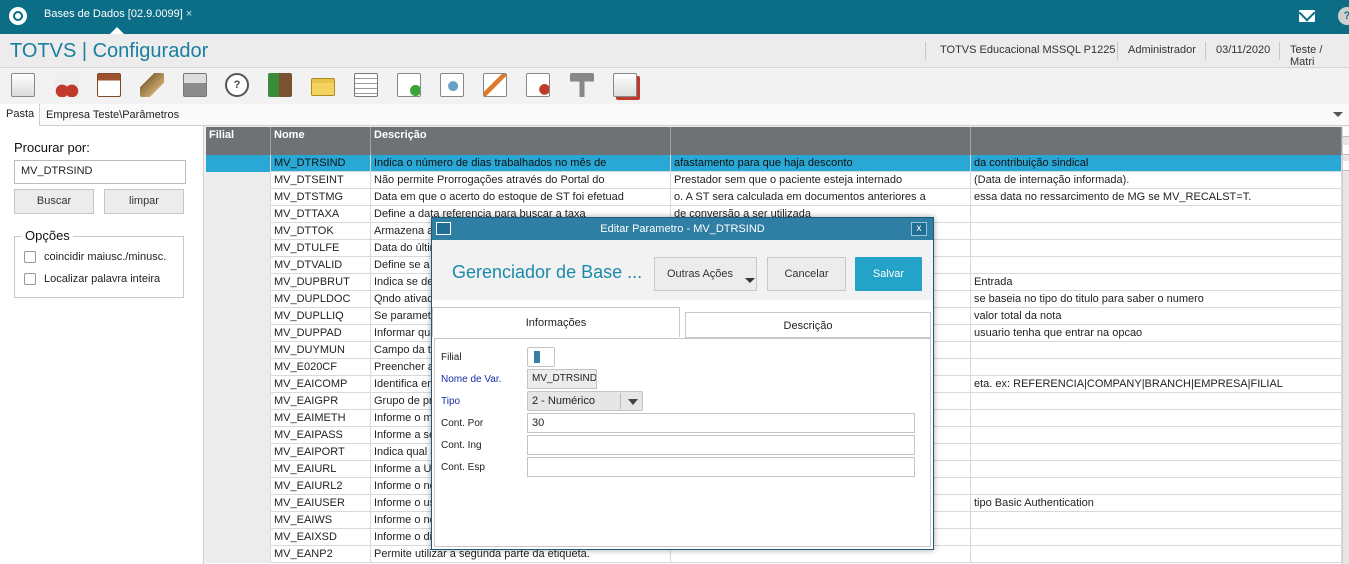 This screenshot has height=564, width=1349. Describe the element at coordinates (700, 274) in the screenshot. I see `other-actions-label: Outras Ações` at that location.